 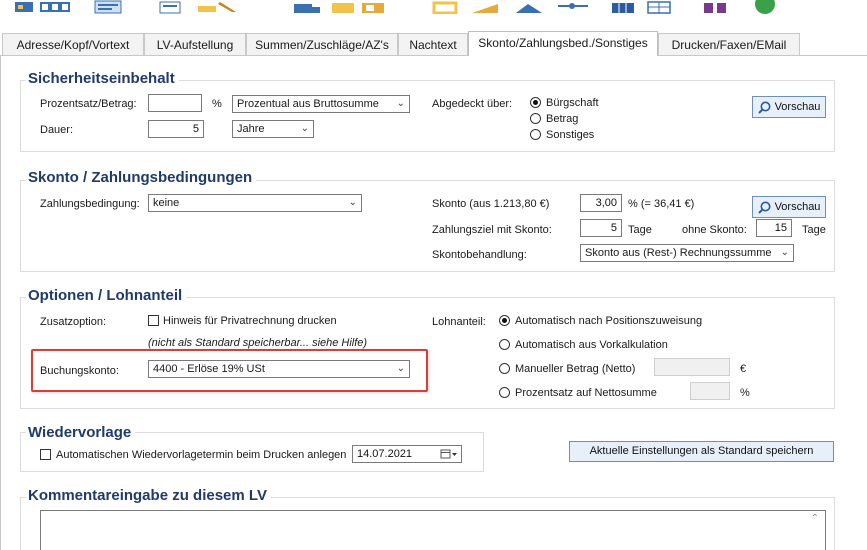 What do you see at coordinates (322, 44) in the screenshot?
I see `tab-summen: Summen/Zuschläge/AZ's` at bounding box center [322, 44].